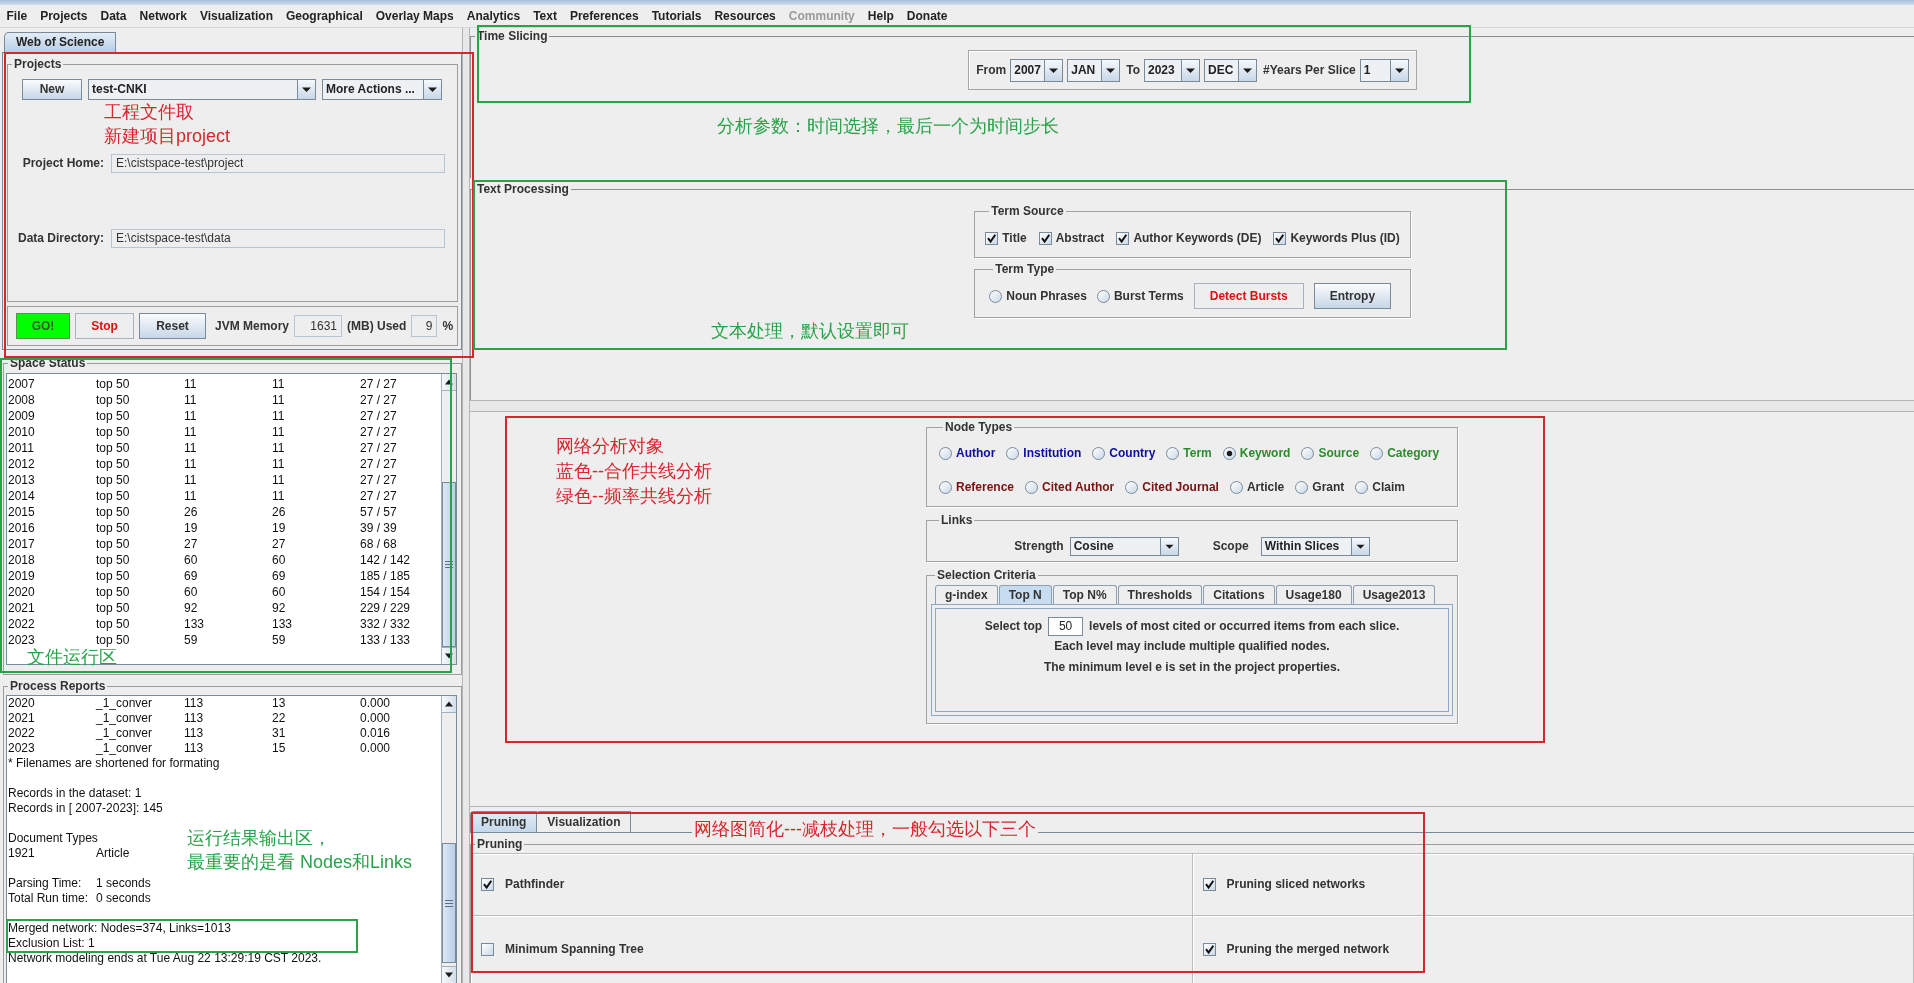 The height and width of the screenshot is (983, 1914). Describe the element at coordinates (1265, 487) in the screenshot. I see `radio-label: Article` at that location.